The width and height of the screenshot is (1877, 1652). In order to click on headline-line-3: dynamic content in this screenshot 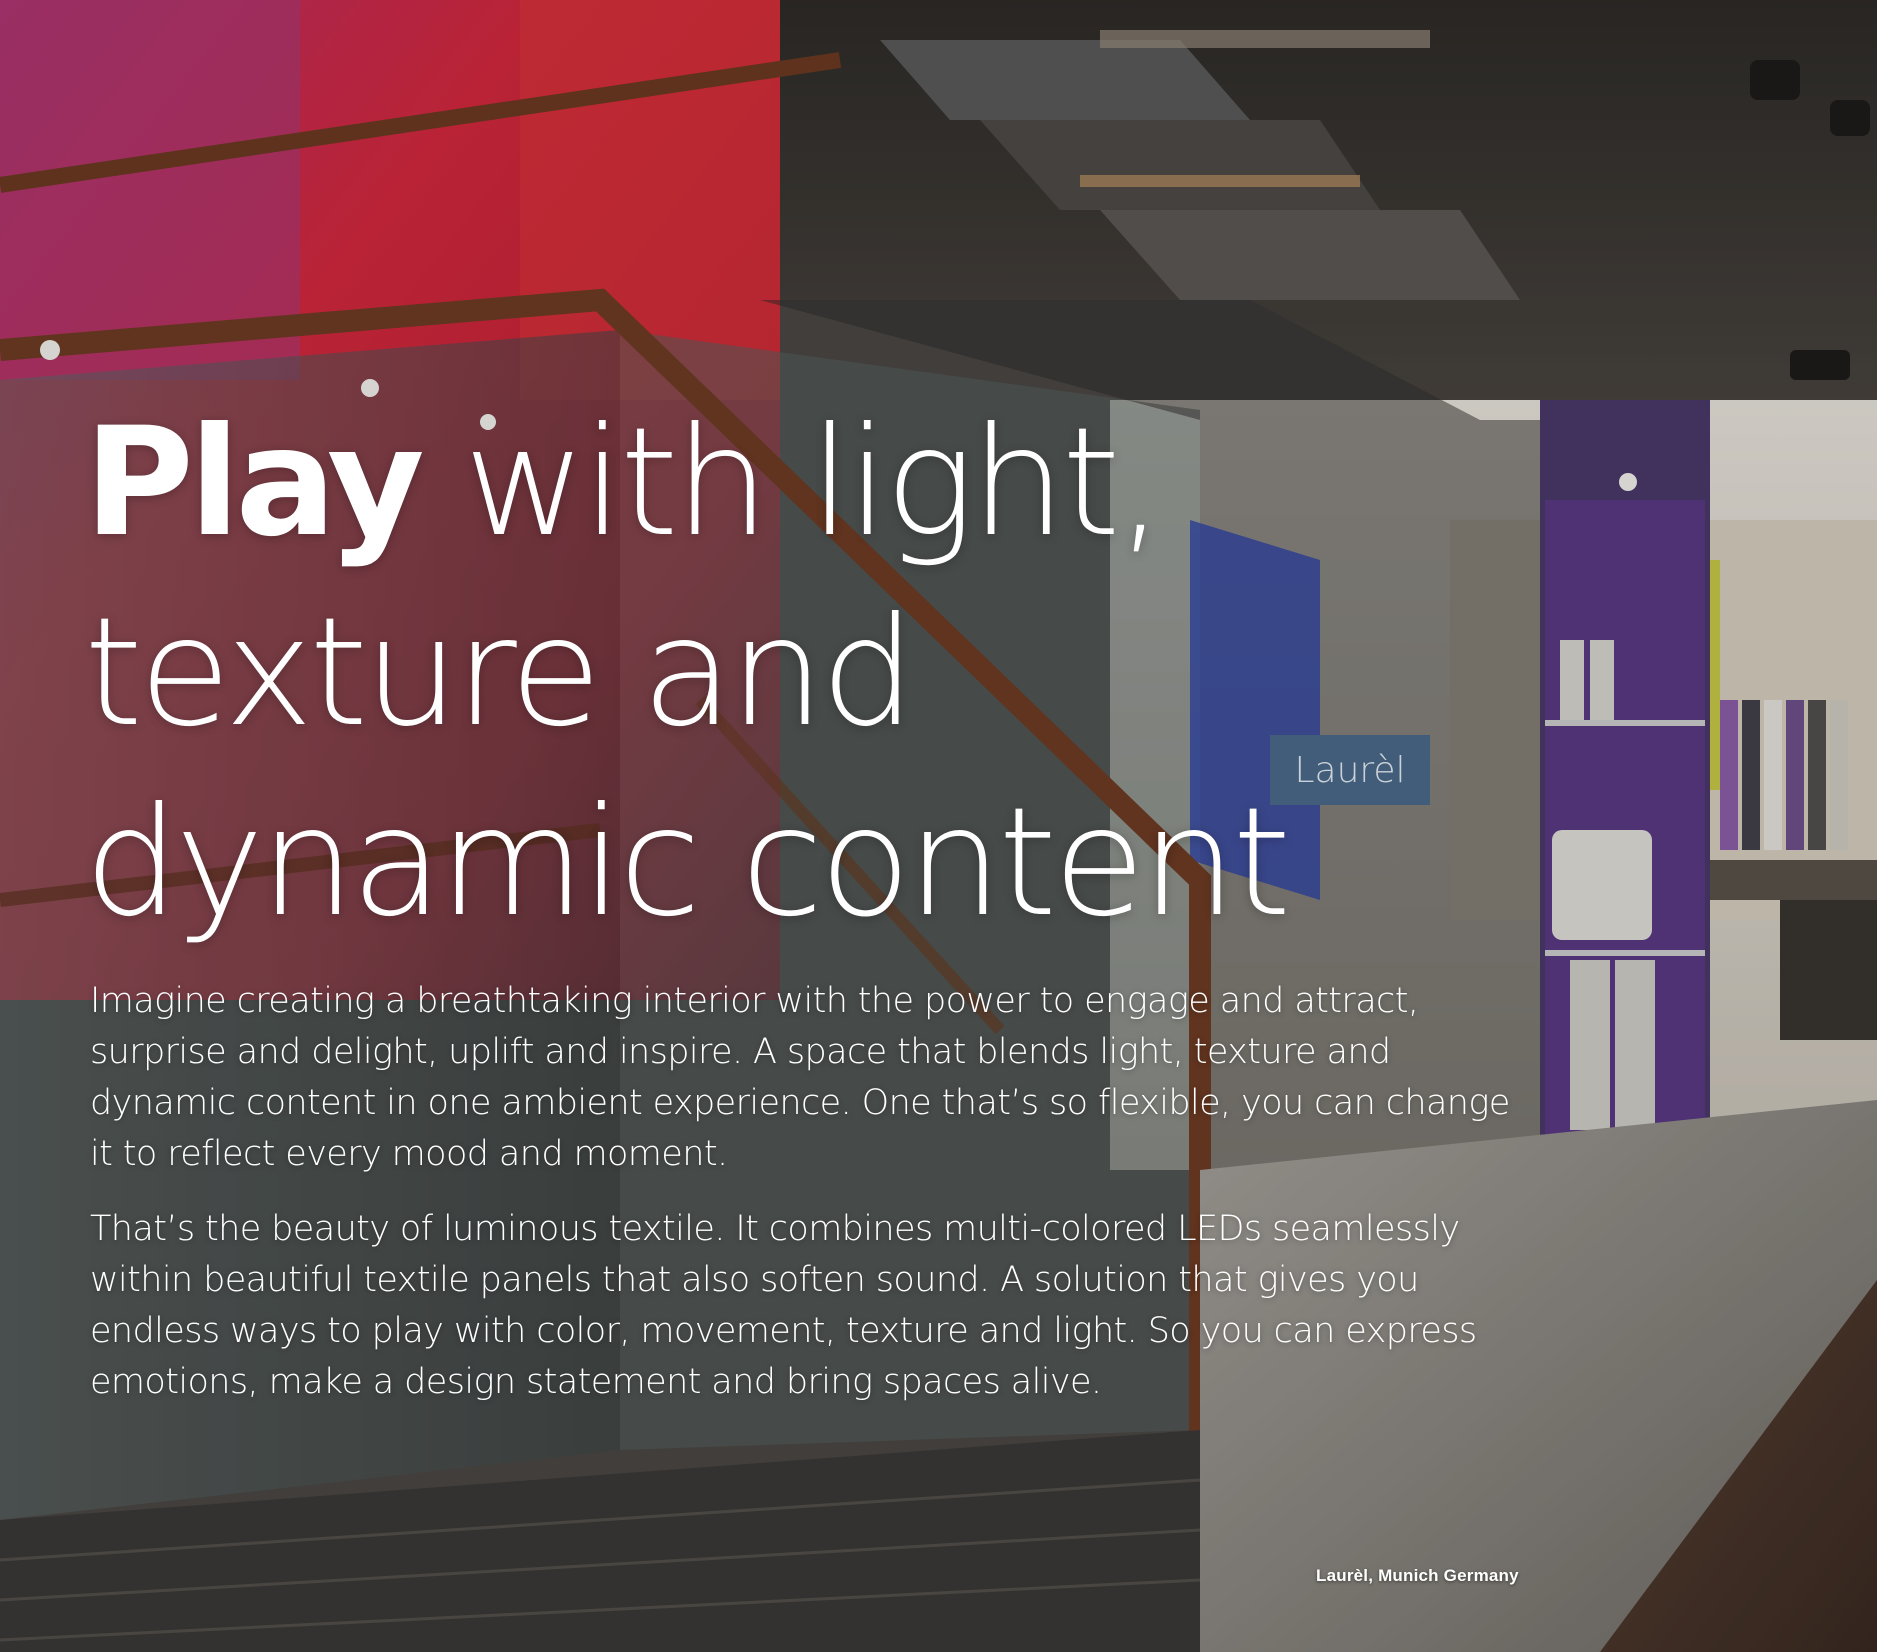, I will do `click(687, 863)`.